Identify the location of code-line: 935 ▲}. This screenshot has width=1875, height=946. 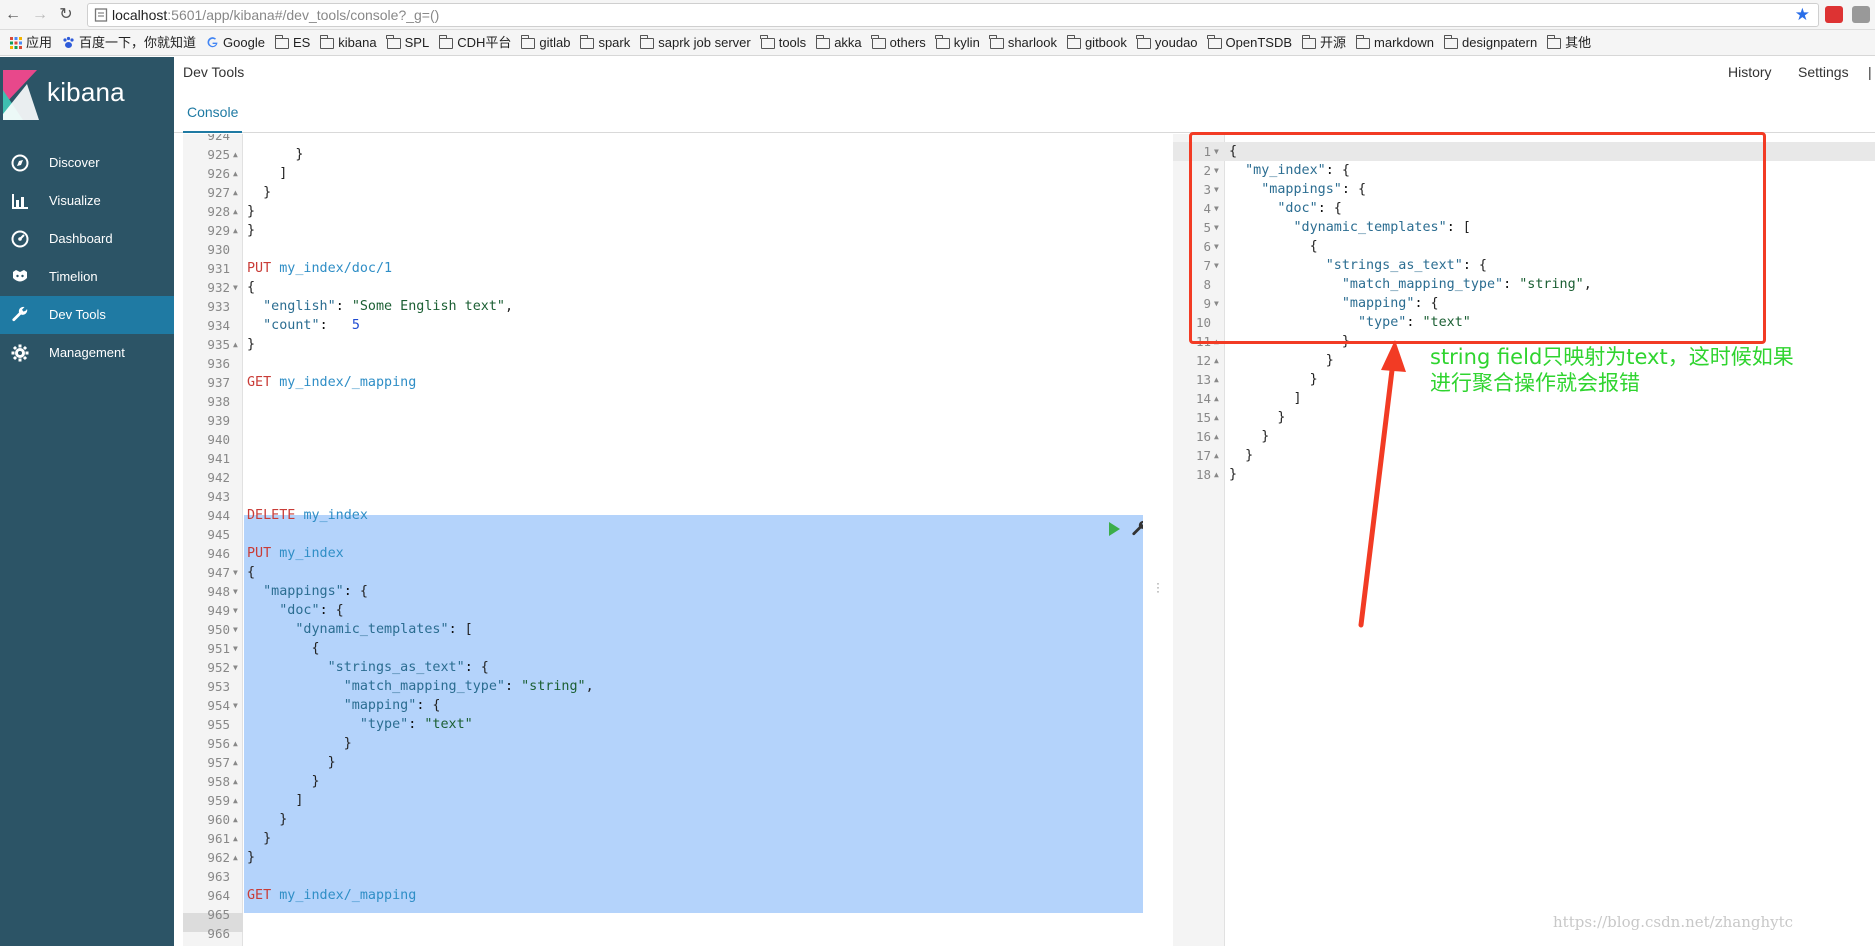
(663, 344).